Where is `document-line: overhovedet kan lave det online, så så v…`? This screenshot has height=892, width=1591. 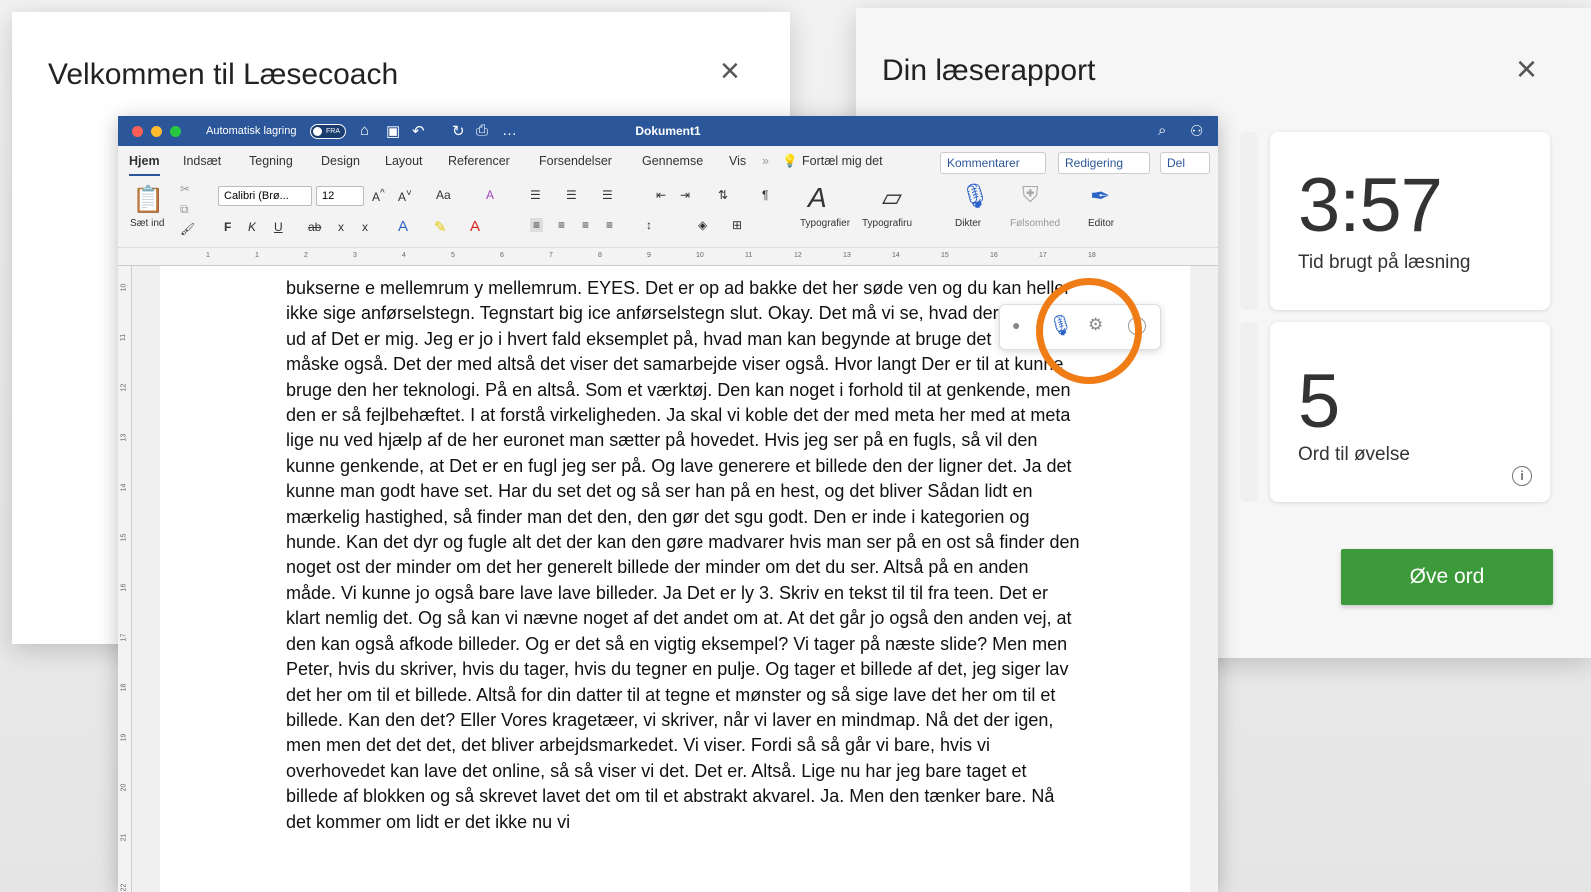
document-line: overhovedet kan lave det online, så så v… is located at coordinates (656, 770).